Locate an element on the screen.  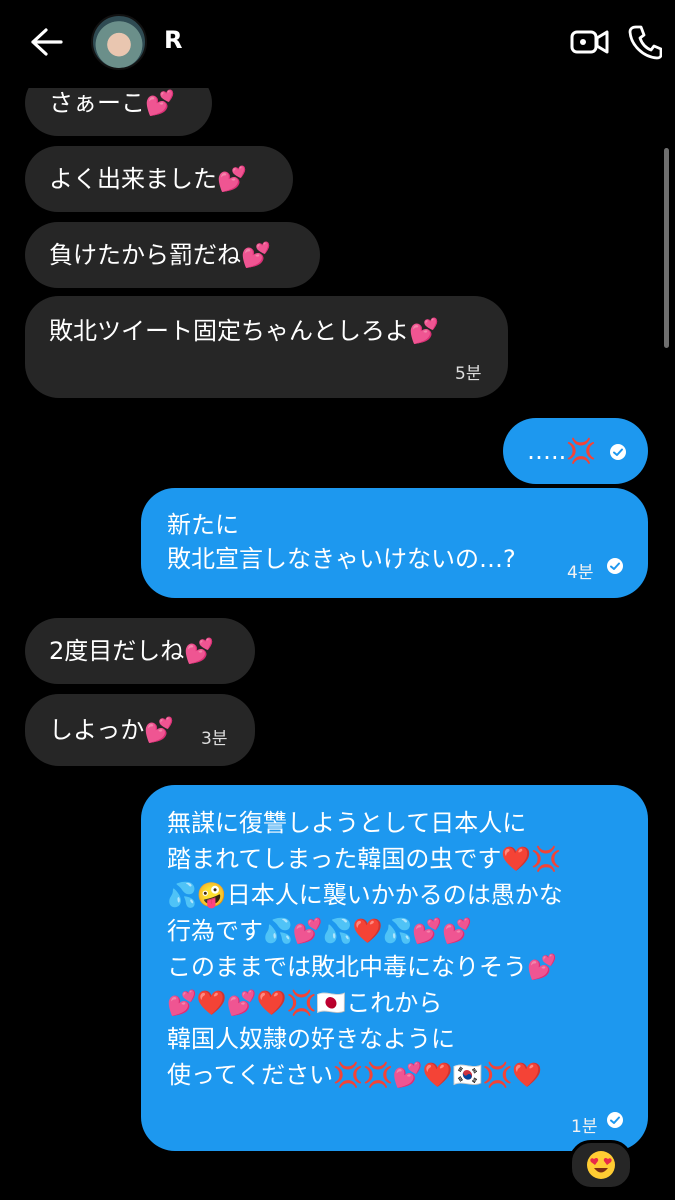
message-text: 2度目だしね💕 is located at coordinates (132, 651).